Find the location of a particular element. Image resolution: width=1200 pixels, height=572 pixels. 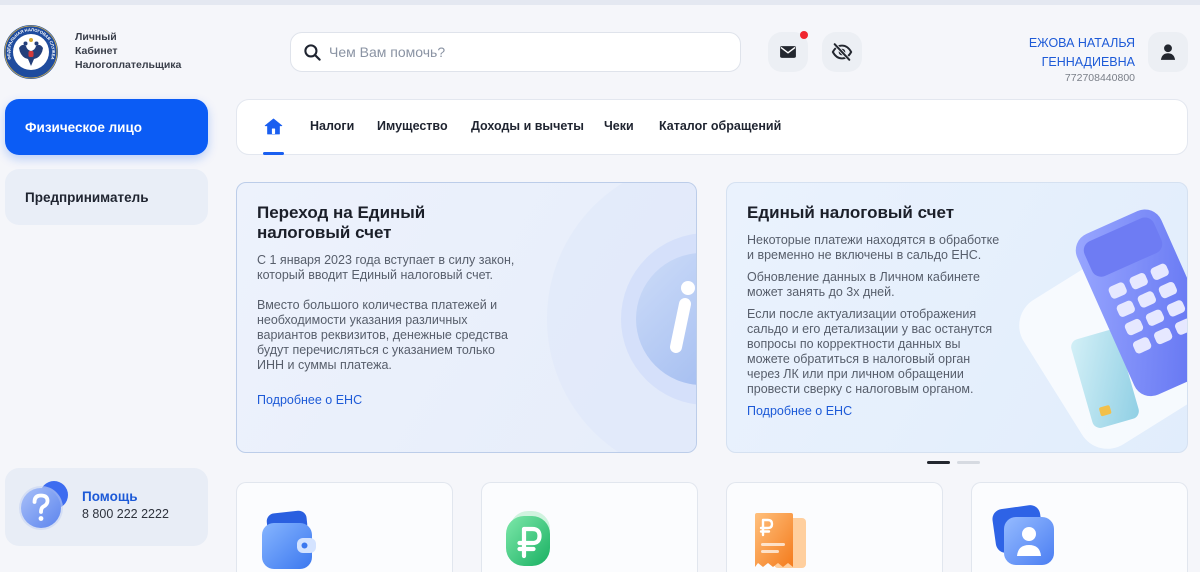

user-patronymic: ГЕННАДИЕВНА is located at coordinates (1082, 62).